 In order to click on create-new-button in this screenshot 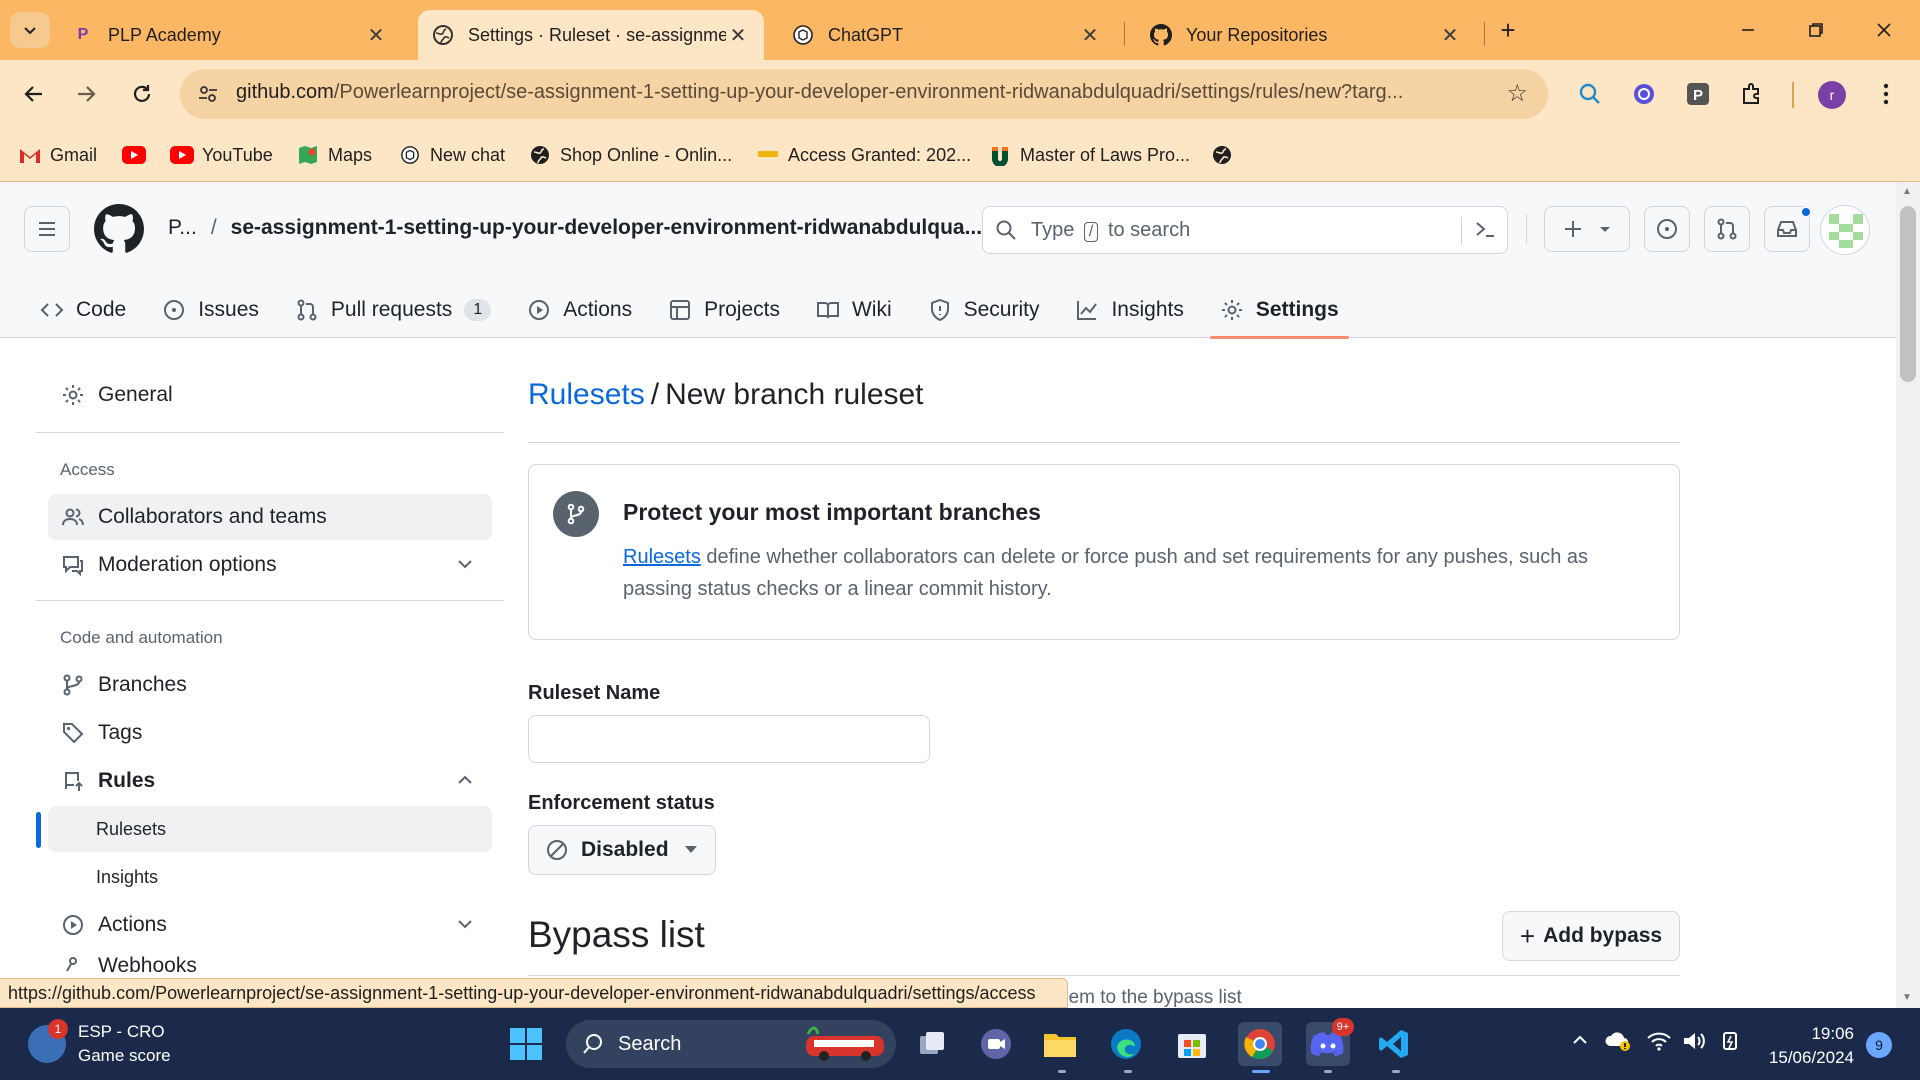, I will do `click(1587, 229)`.